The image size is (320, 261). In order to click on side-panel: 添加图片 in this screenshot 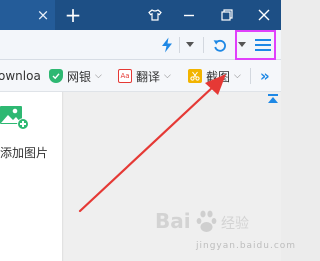, I will do `click(31, 176)`.